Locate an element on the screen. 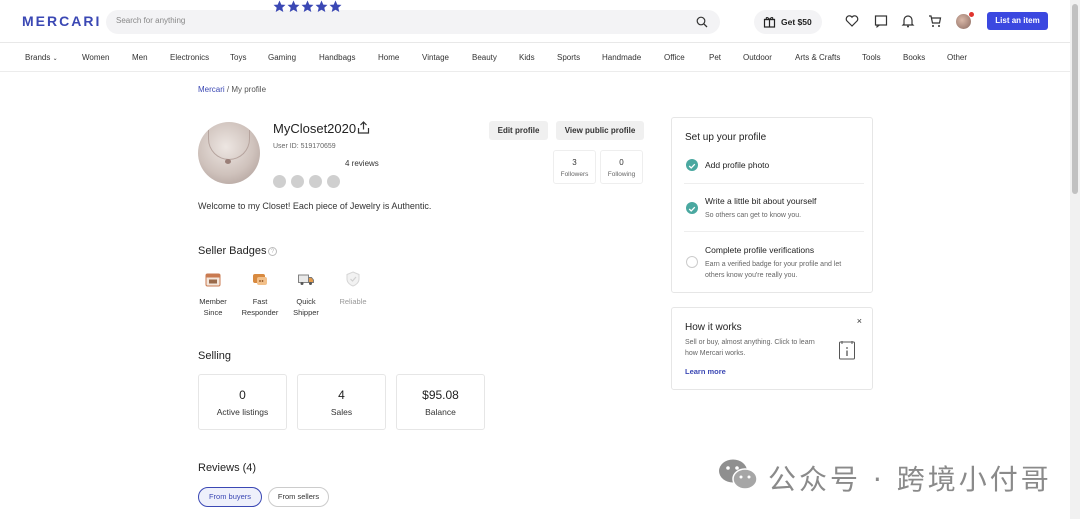 The width and height of the screenshot is (1080, 519). calendar-icon is located at coordinates (213, 280).